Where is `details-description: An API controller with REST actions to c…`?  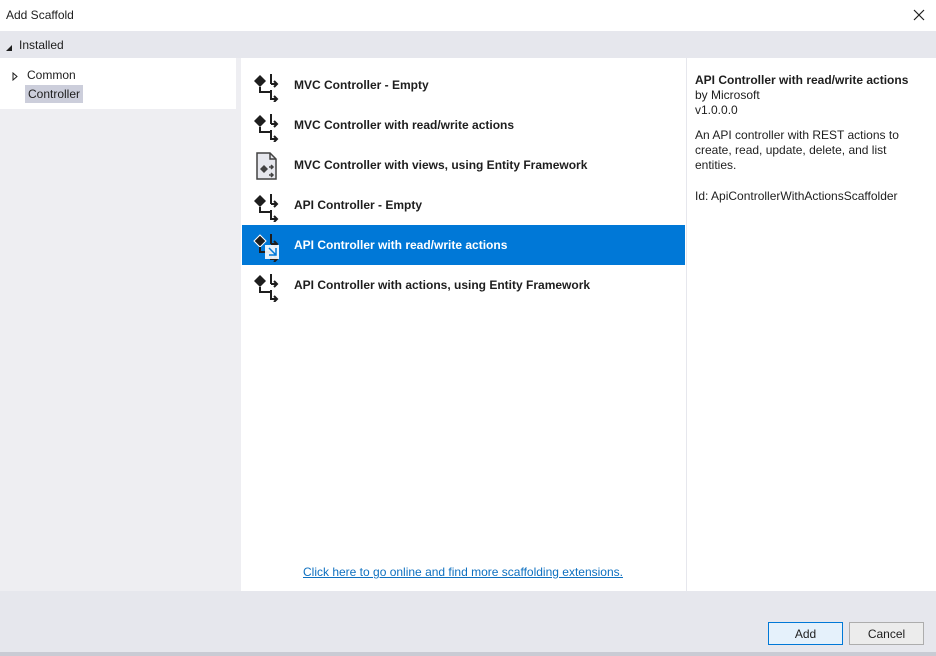 details-description: An API controller with REST actions to c… is located at coordinates (797, 150).